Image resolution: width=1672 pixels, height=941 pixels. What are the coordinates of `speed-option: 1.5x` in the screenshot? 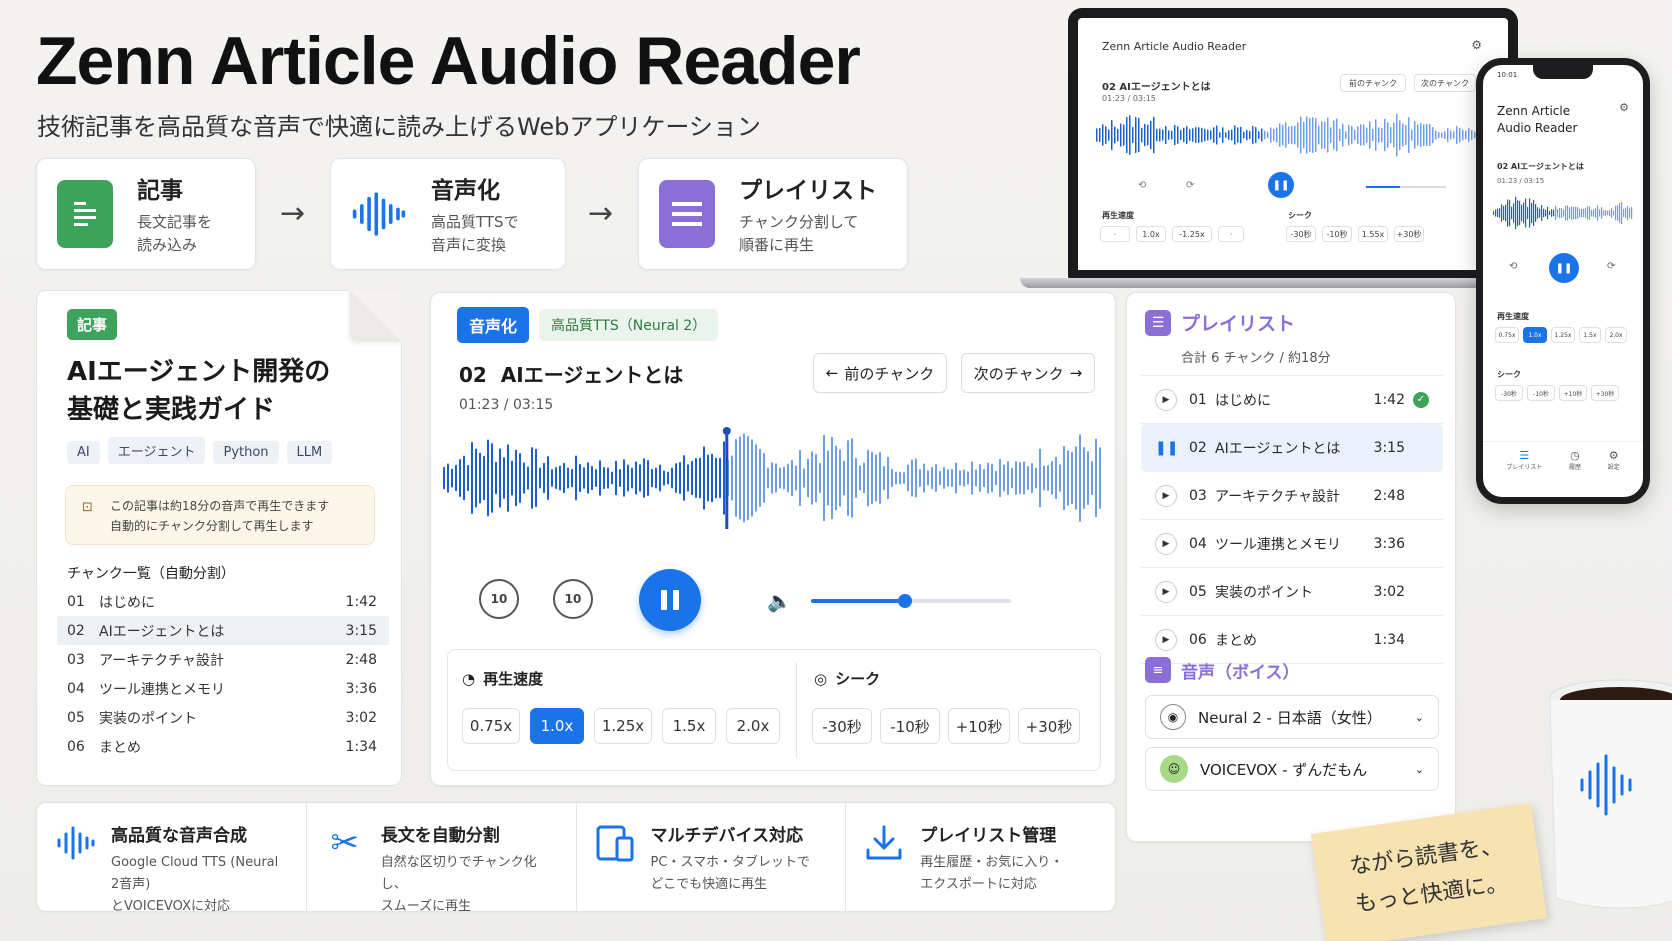 It's located at (689, 726).